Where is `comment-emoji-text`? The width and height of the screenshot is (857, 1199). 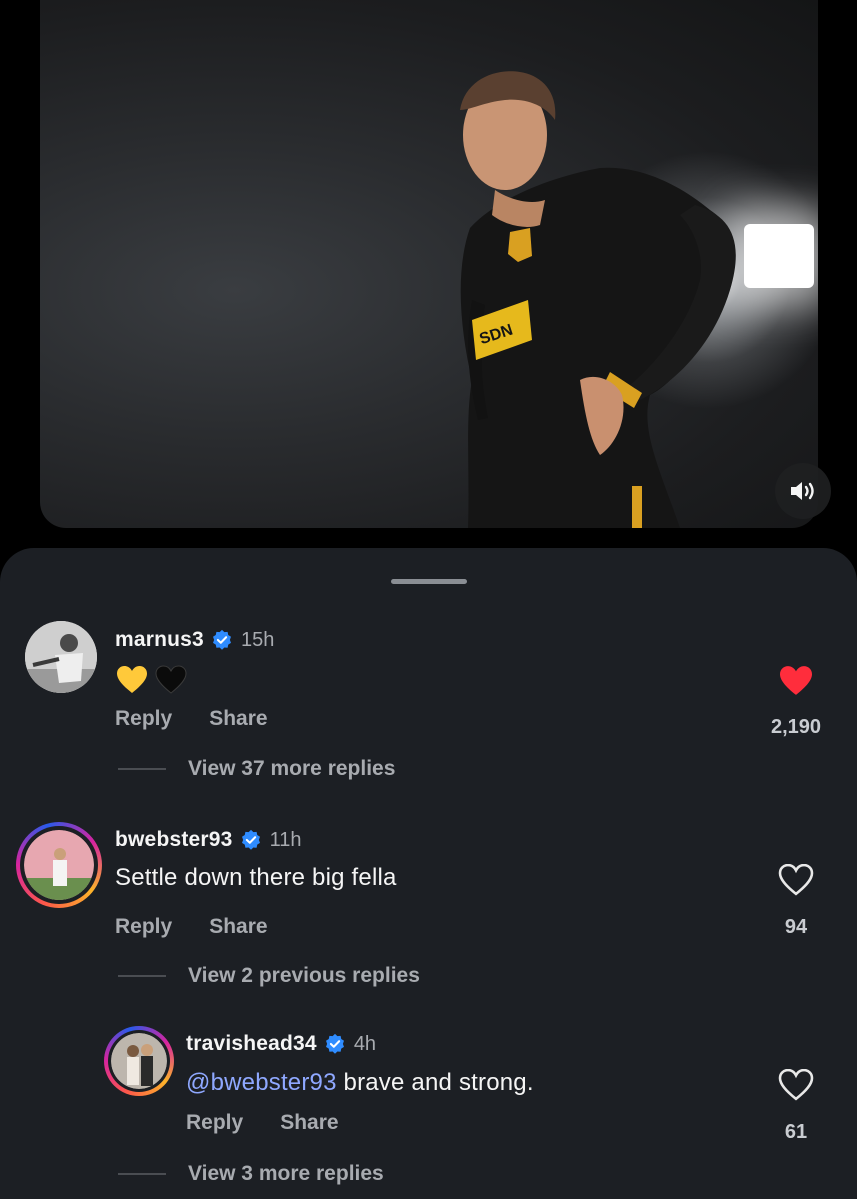
comment-emoji-text is located at coordinates (151, 680).